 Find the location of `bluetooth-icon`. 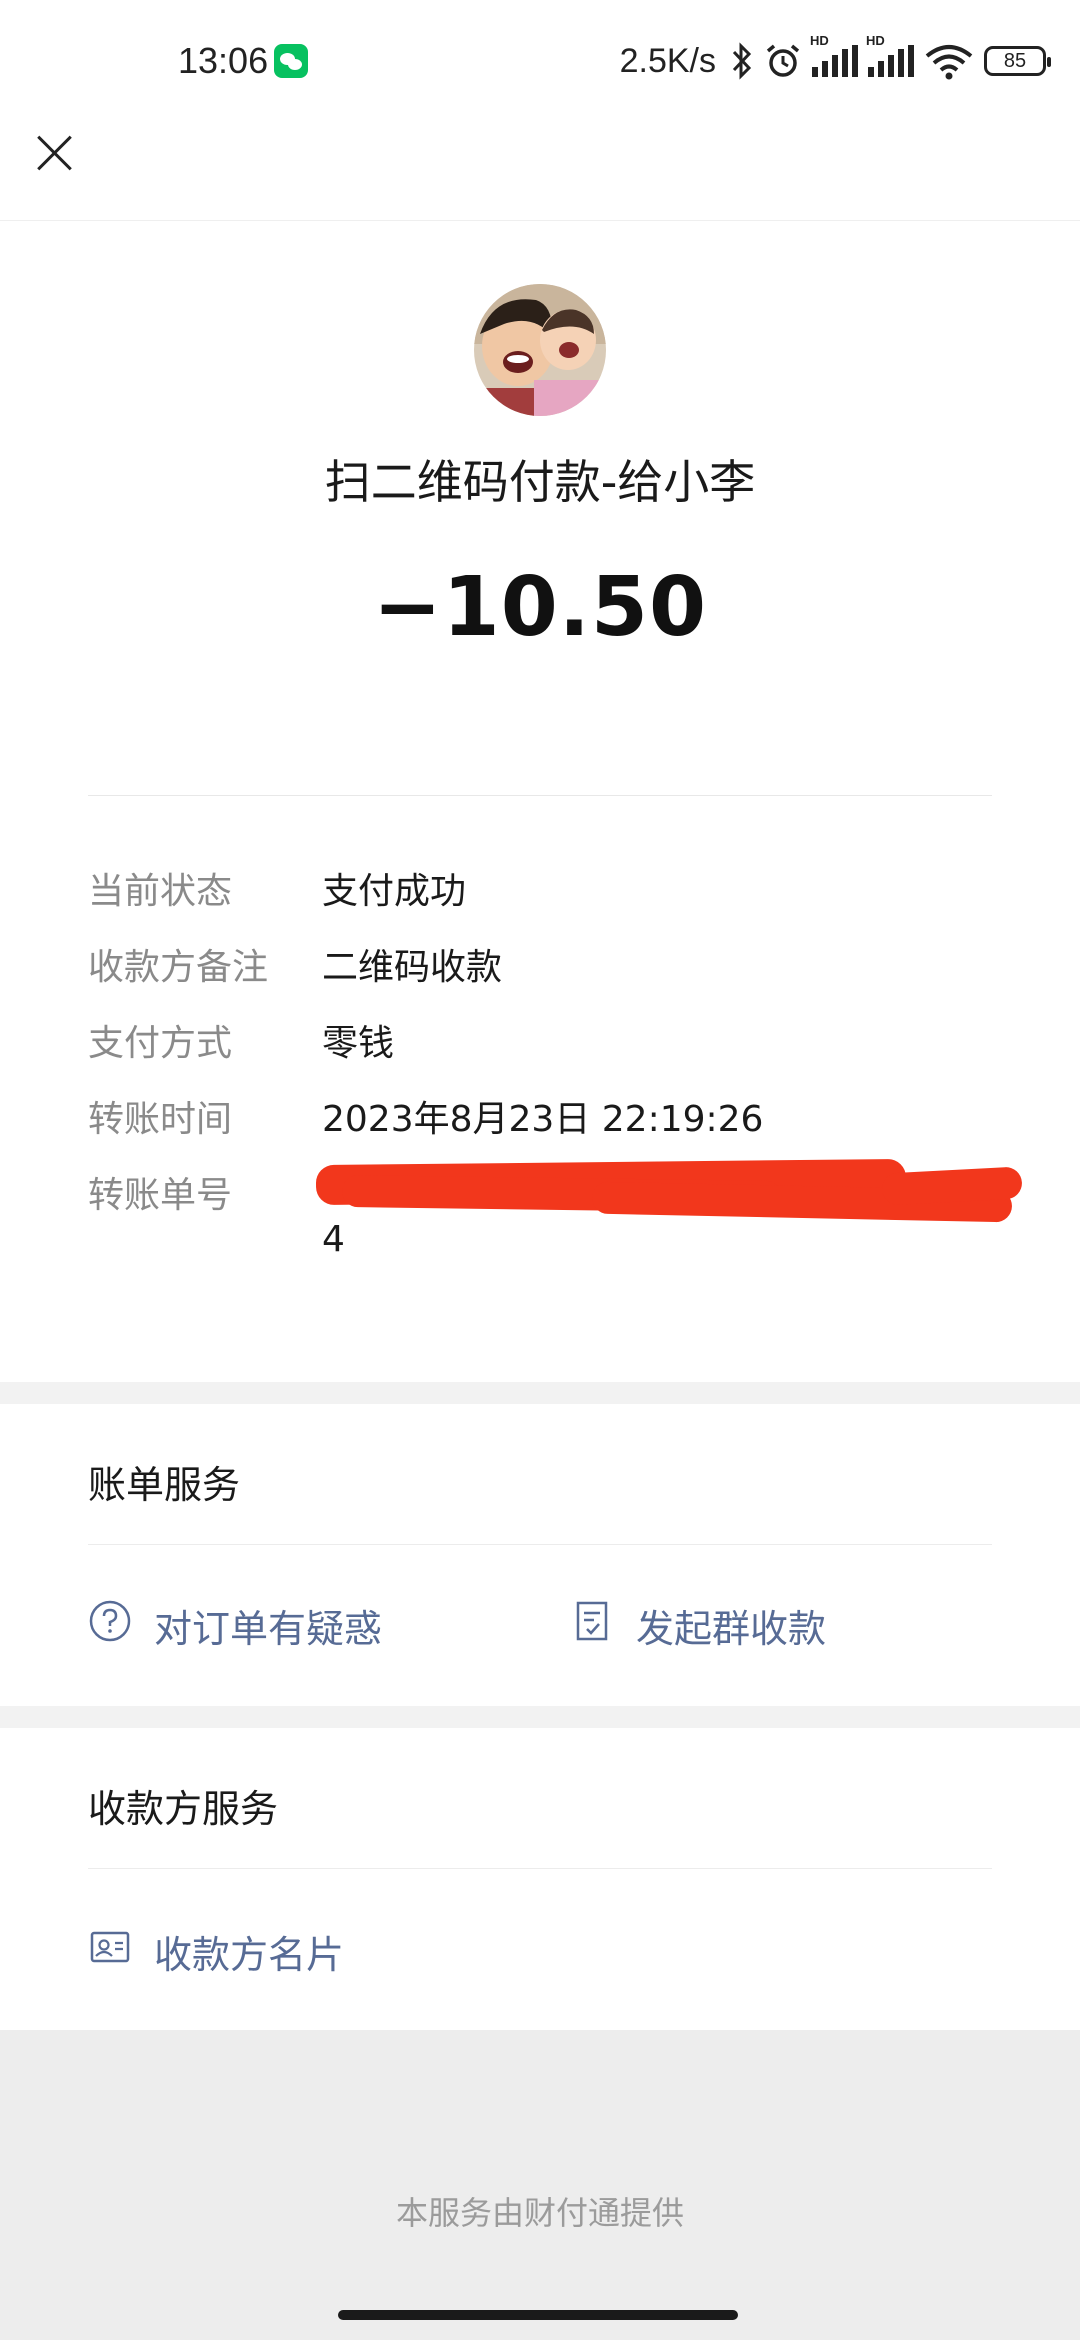

bluetooth-icon is located at coordinates (742, 61).